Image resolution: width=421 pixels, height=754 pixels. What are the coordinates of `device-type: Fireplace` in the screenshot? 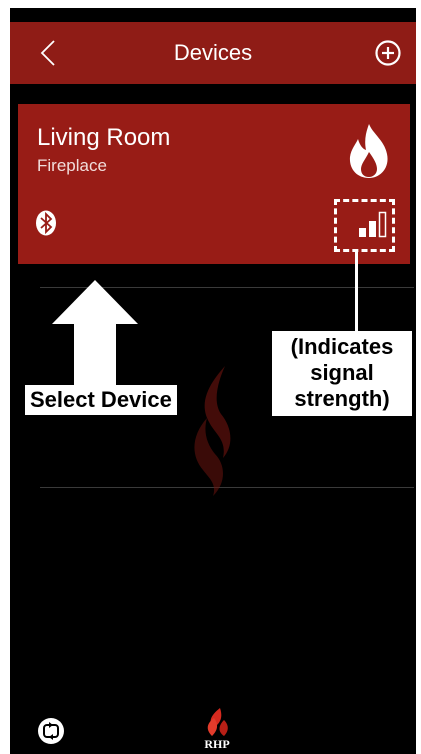 It's located at (72, 165).